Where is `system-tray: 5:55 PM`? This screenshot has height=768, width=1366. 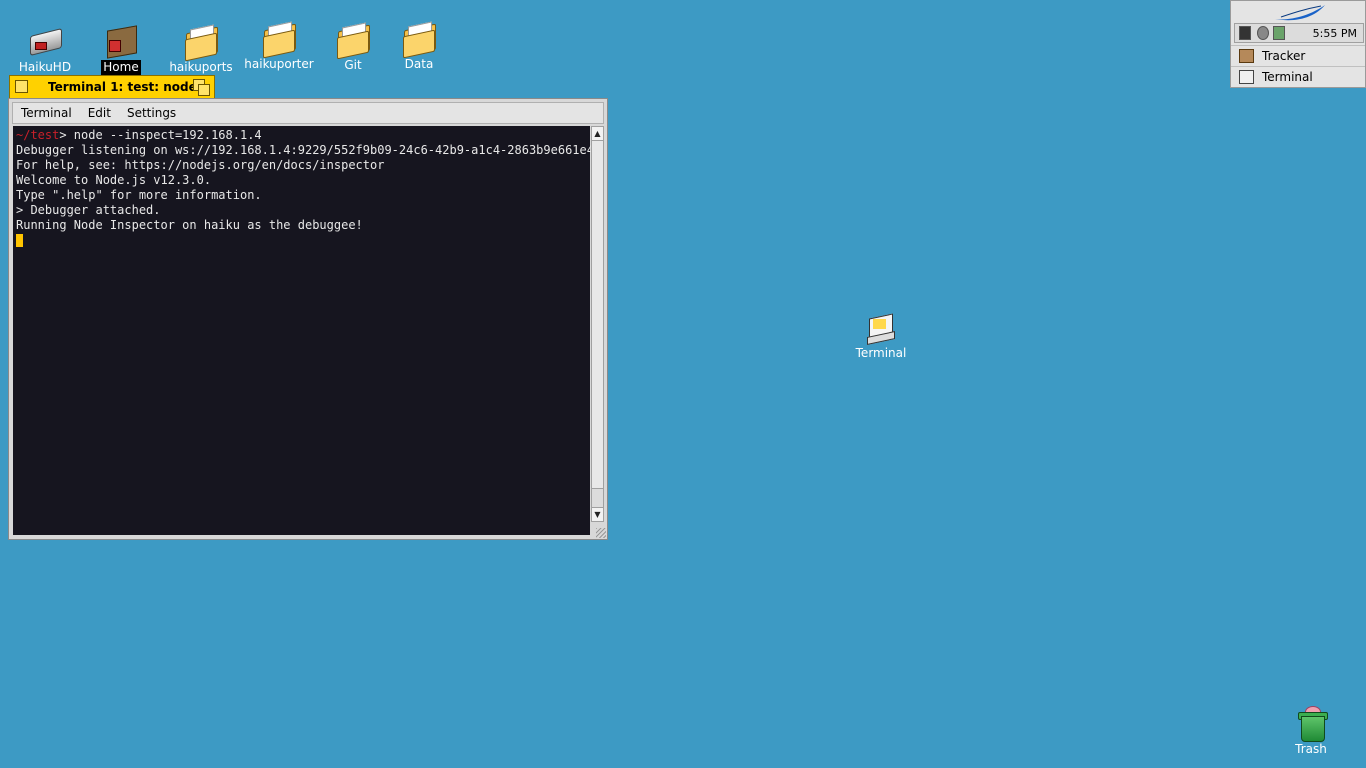
system-tray: 5:55 PM is located at coordinates (1299, 33).